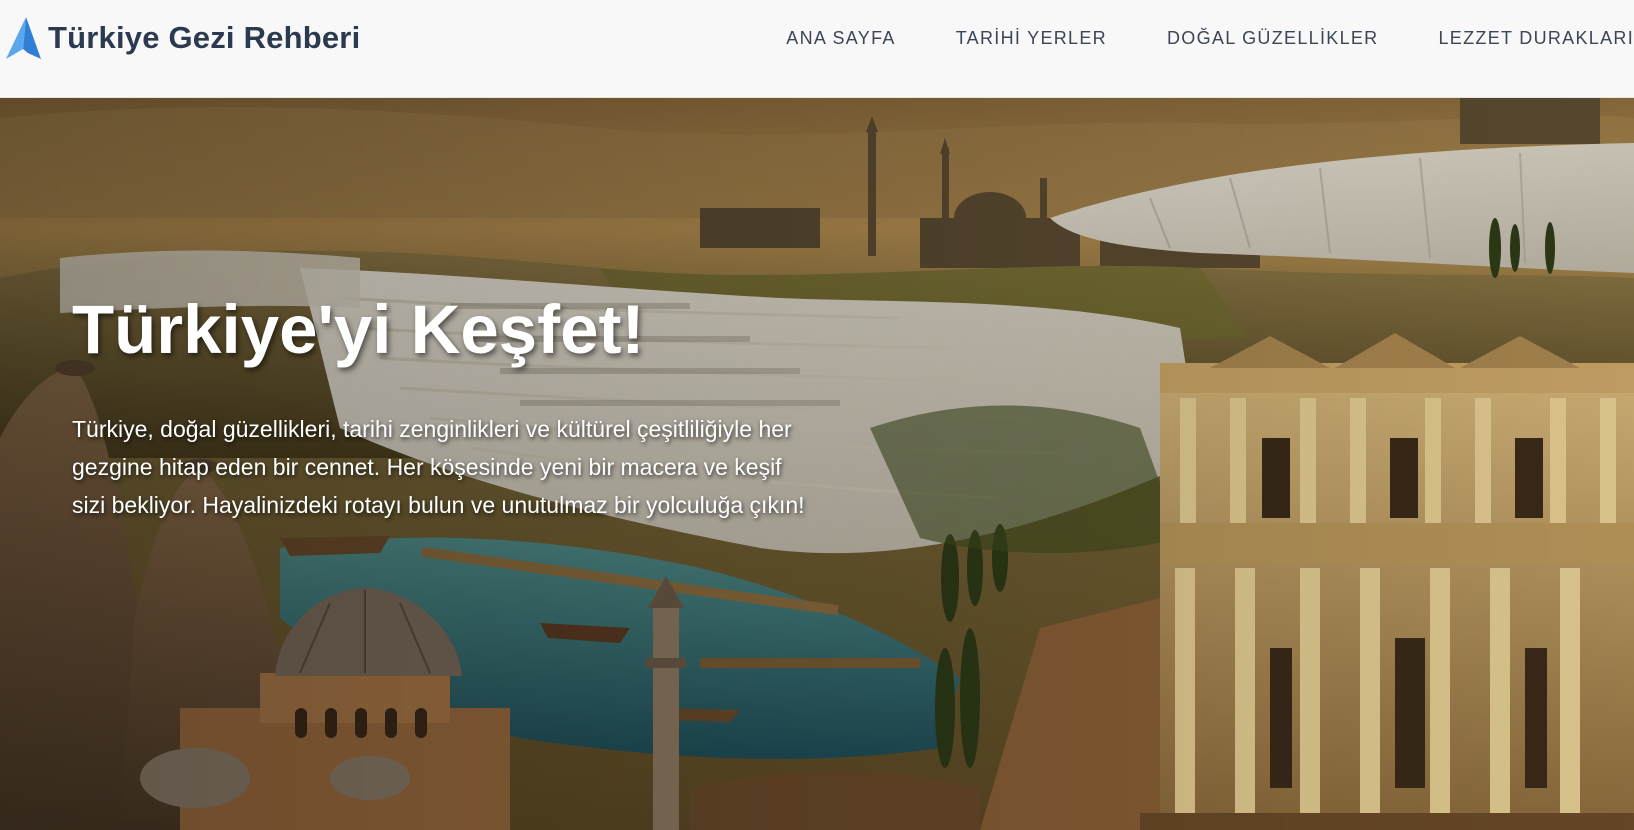 This screenshot has width=1634, height=830. Describe the element at coordinates (204, 37) in the screenshot. I see `brand-name: Türkiye Gezi Rehberi` at that location.